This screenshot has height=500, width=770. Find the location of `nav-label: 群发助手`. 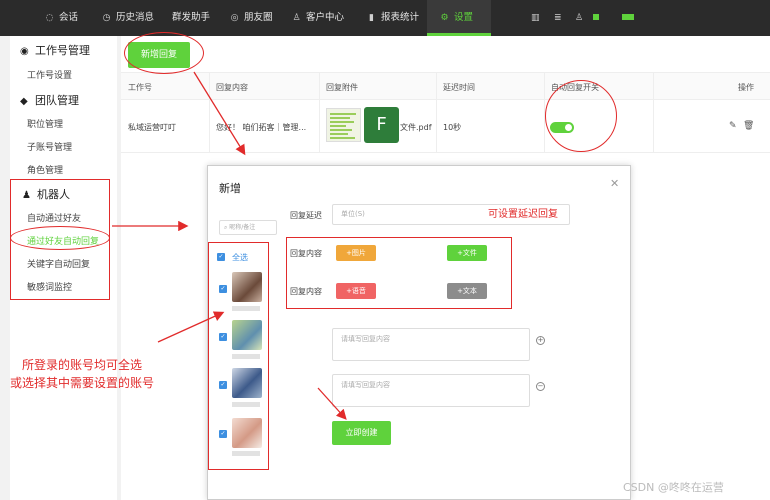

nav-label: 群发助手 is located at coordinates (191, 17).